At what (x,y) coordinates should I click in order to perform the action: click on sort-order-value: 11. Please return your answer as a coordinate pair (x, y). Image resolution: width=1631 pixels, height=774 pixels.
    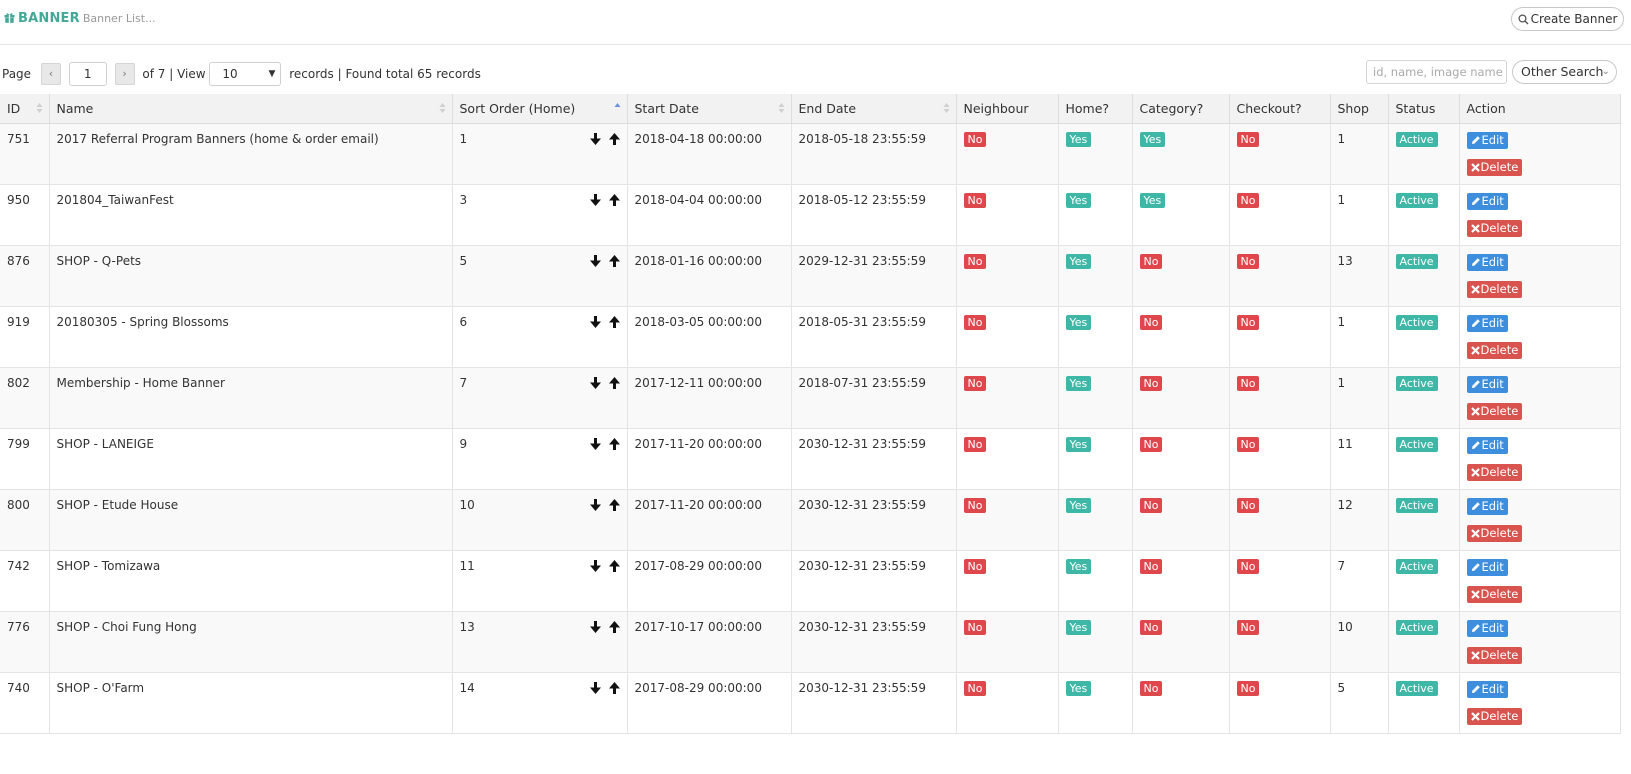
    Looking at the image, I should click on (467, 566).